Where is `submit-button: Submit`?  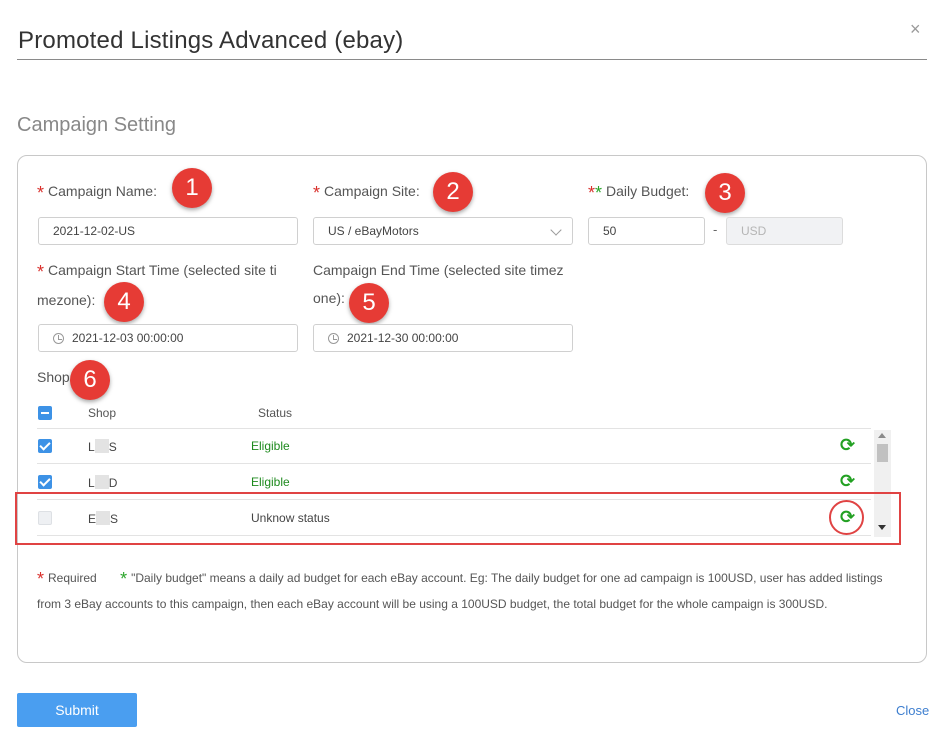 submit-button: Submit is located at coordinates (77, 710).